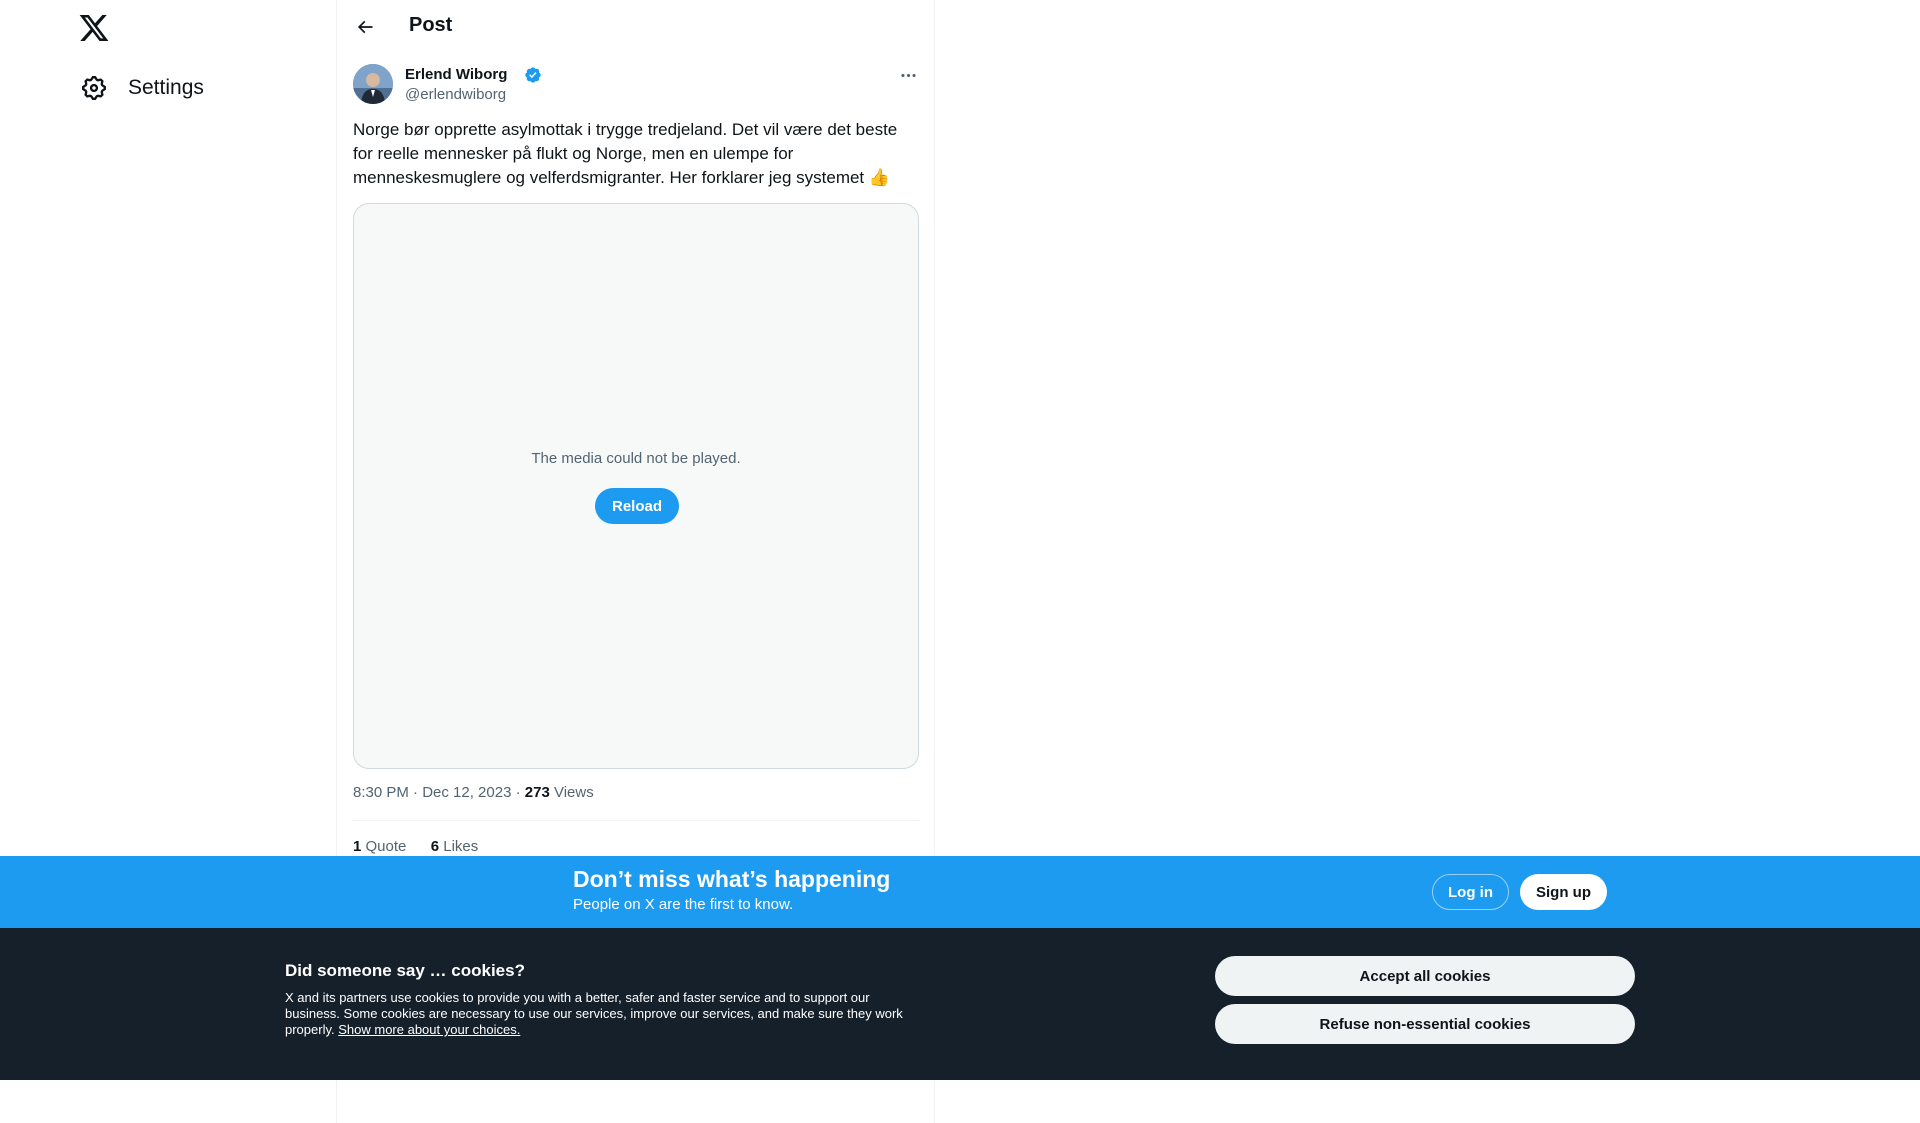 This screenshot has width=1920, height=1123. I want to click on avatar, so click(373, 84).